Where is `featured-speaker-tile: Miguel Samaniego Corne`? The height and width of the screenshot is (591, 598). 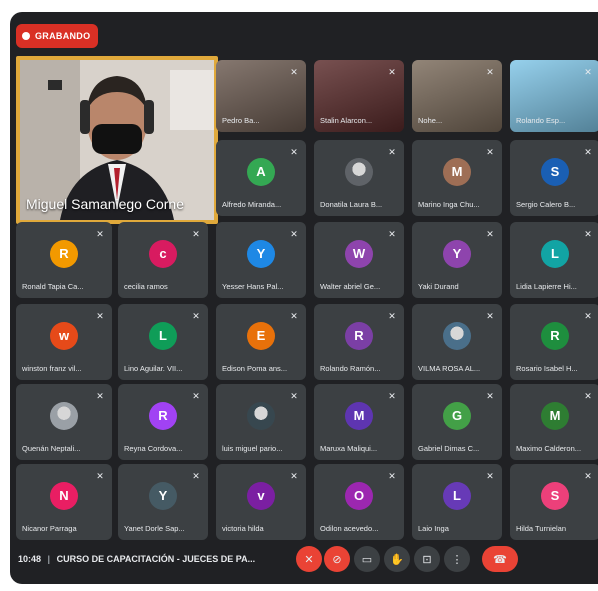 featured-speaker-tile: Miguel Samaniego Corne is located at coordinates (117, 140).